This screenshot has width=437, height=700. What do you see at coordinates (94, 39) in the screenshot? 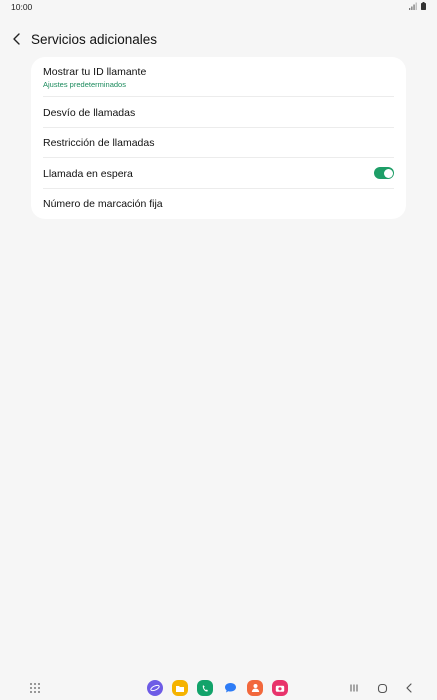
I see `page-title: Servicios adicionales` at bounding box center [94, 39].